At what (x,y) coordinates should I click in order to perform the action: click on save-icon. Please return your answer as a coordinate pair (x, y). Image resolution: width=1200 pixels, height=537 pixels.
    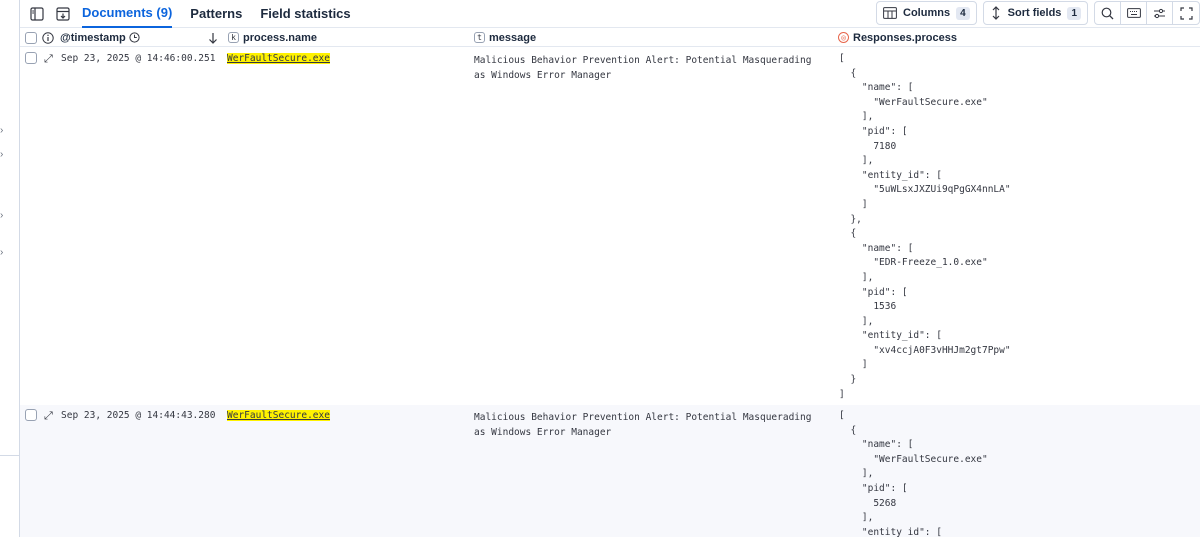
    Looking at the image, I should click on (63, 14).